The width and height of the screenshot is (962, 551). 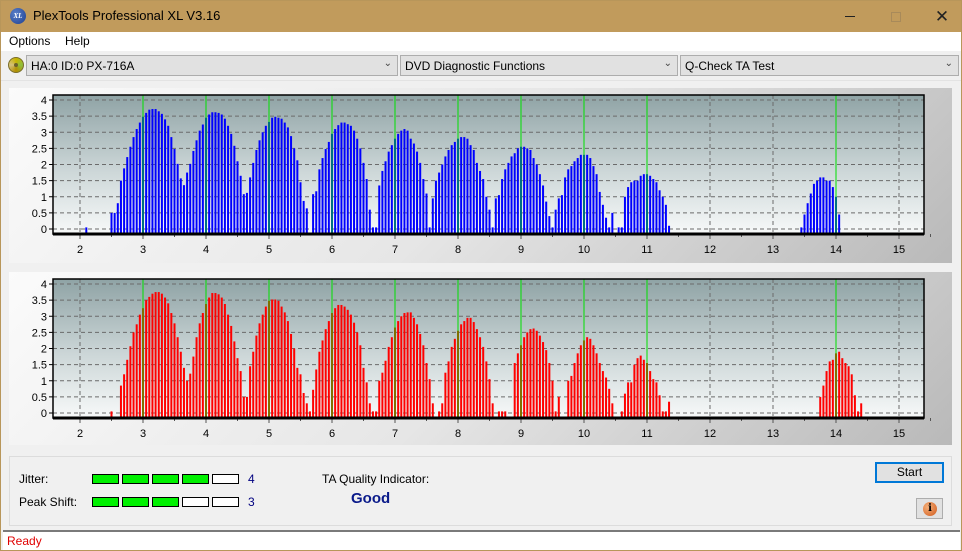 I want to click on x-tick-label: 5, so click(x=269, y=434).